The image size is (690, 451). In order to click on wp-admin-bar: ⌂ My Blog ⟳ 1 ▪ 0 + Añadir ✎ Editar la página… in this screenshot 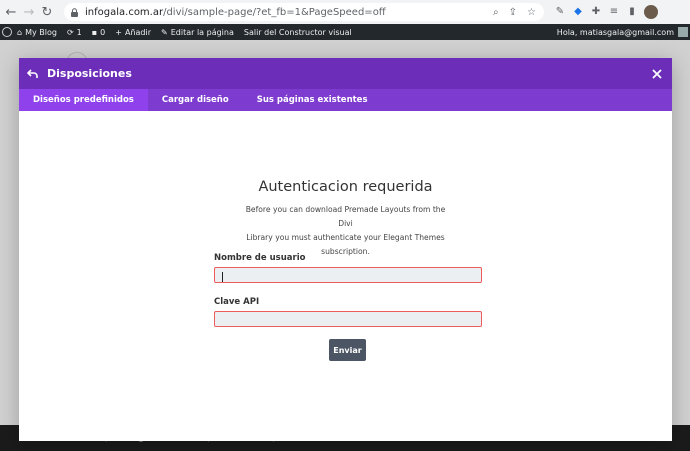, I will do `click(345, 32)`.